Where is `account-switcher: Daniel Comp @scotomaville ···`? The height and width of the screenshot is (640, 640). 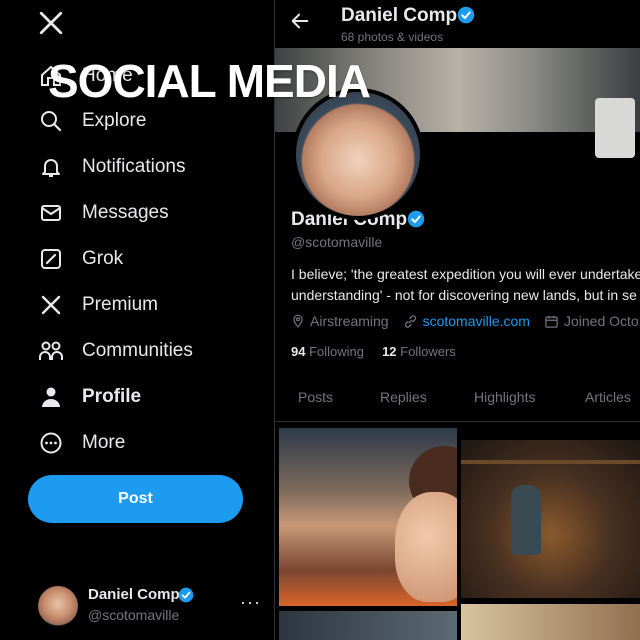 account-switcher: Daniel Comp @scotomaville ··· is located at coordinates (153, 607).